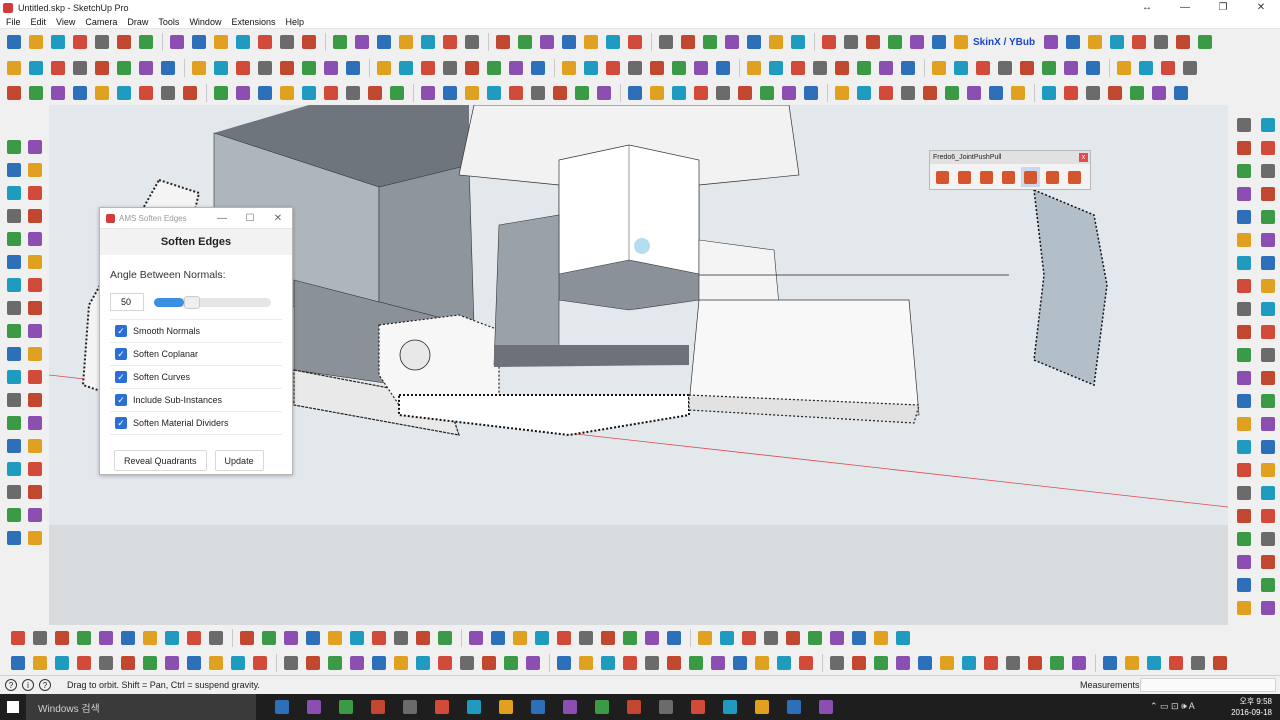 Image resolution: width=1280 pixels, height=720 pixels. I want to click on angle-slider-thumb, so click(192, 302).